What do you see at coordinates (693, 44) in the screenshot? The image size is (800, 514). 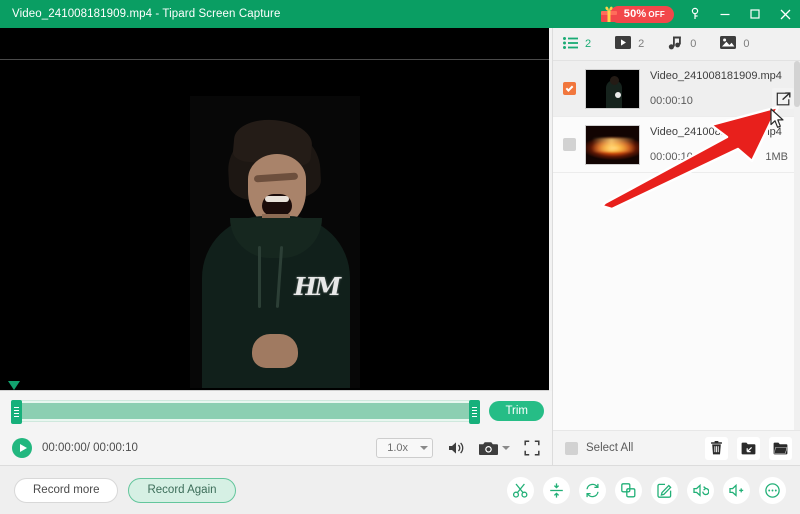 I see `tab-audio-count: 0` at bounding box center [693, 44].